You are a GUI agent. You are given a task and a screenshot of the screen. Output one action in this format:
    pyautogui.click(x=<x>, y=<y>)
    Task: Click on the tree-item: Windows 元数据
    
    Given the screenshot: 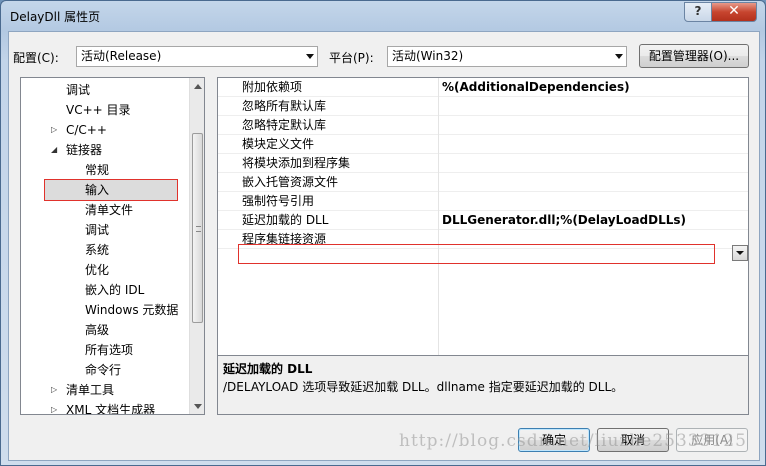 What is the action you would take?
    pyautogui.click(x=131, y=310)
    